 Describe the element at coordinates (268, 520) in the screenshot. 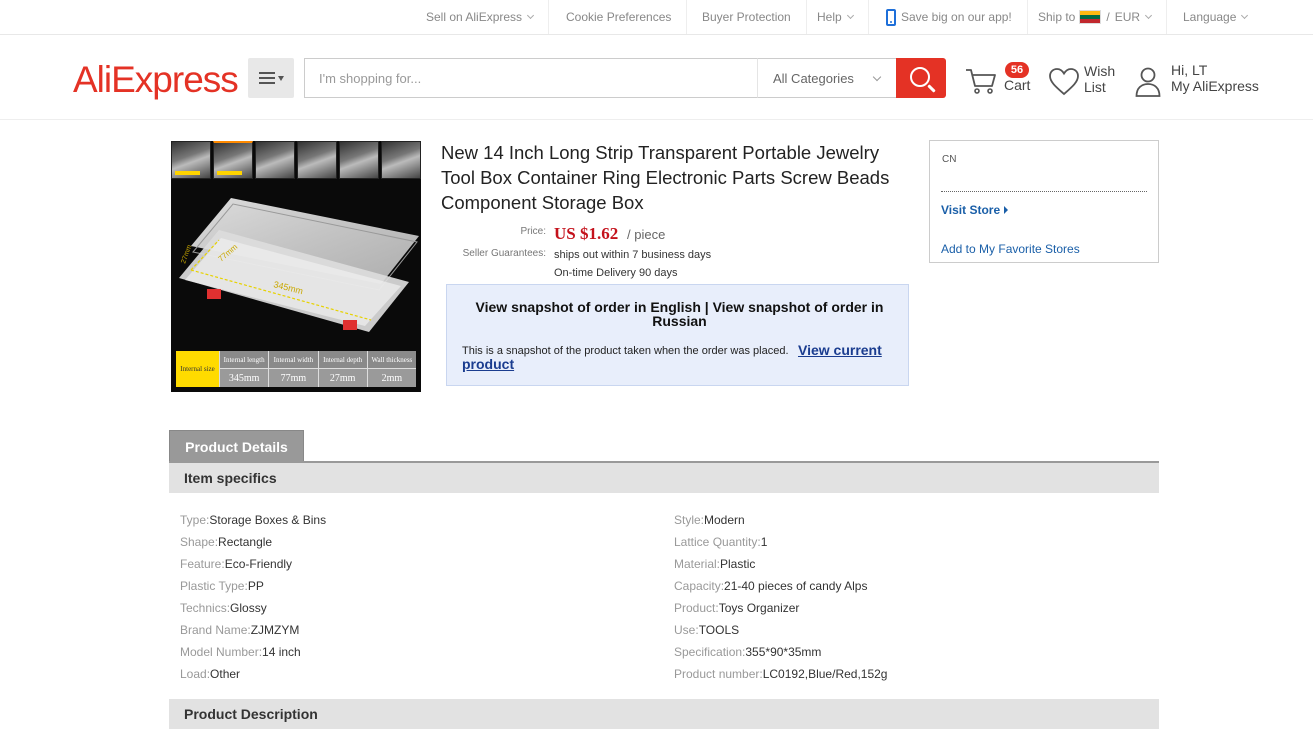

I see `spec-value: Storage Boxes & Bins` at that location.